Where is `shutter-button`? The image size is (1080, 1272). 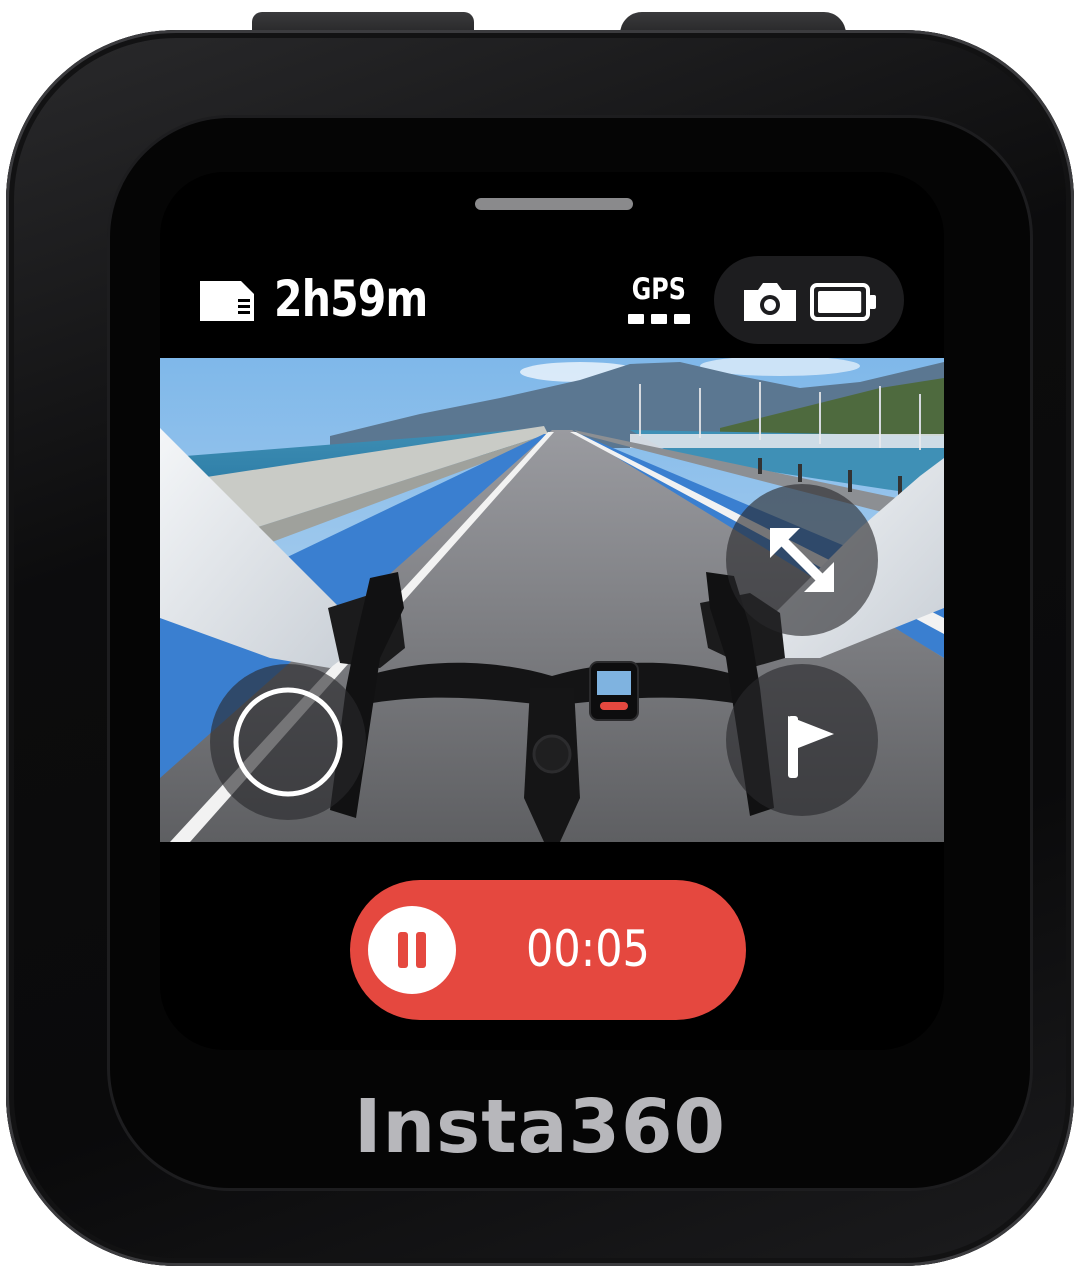 shutter-button is located at coordinates (288, 742).